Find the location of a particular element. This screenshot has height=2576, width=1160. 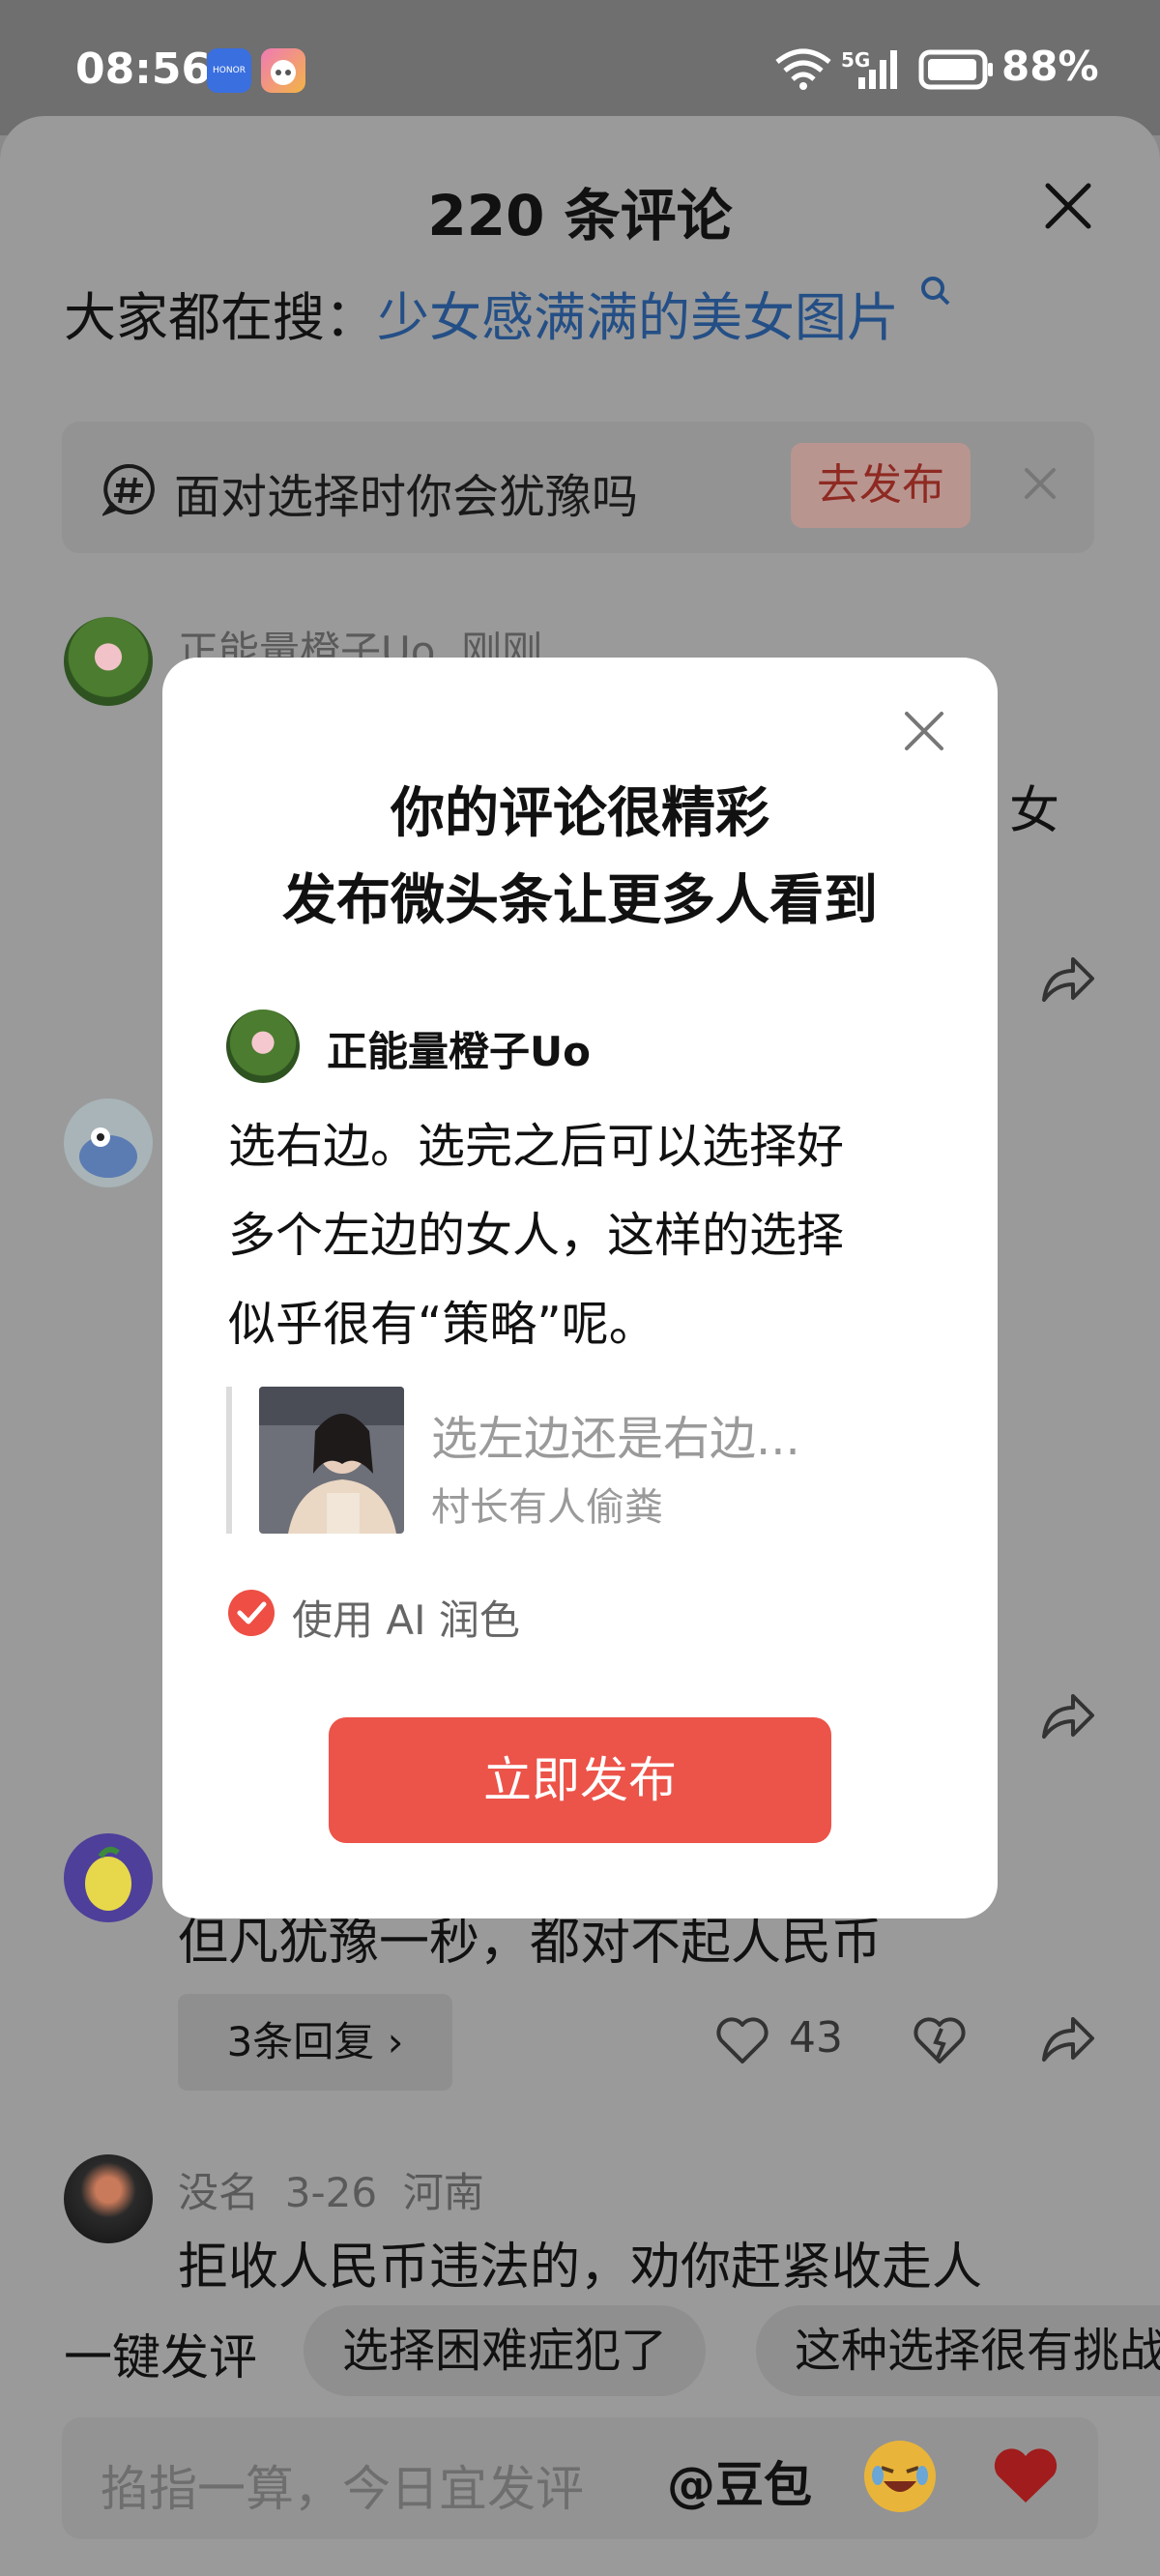

dialog-username: 正能量橙子Uo is located at coordinates (459, 1051).